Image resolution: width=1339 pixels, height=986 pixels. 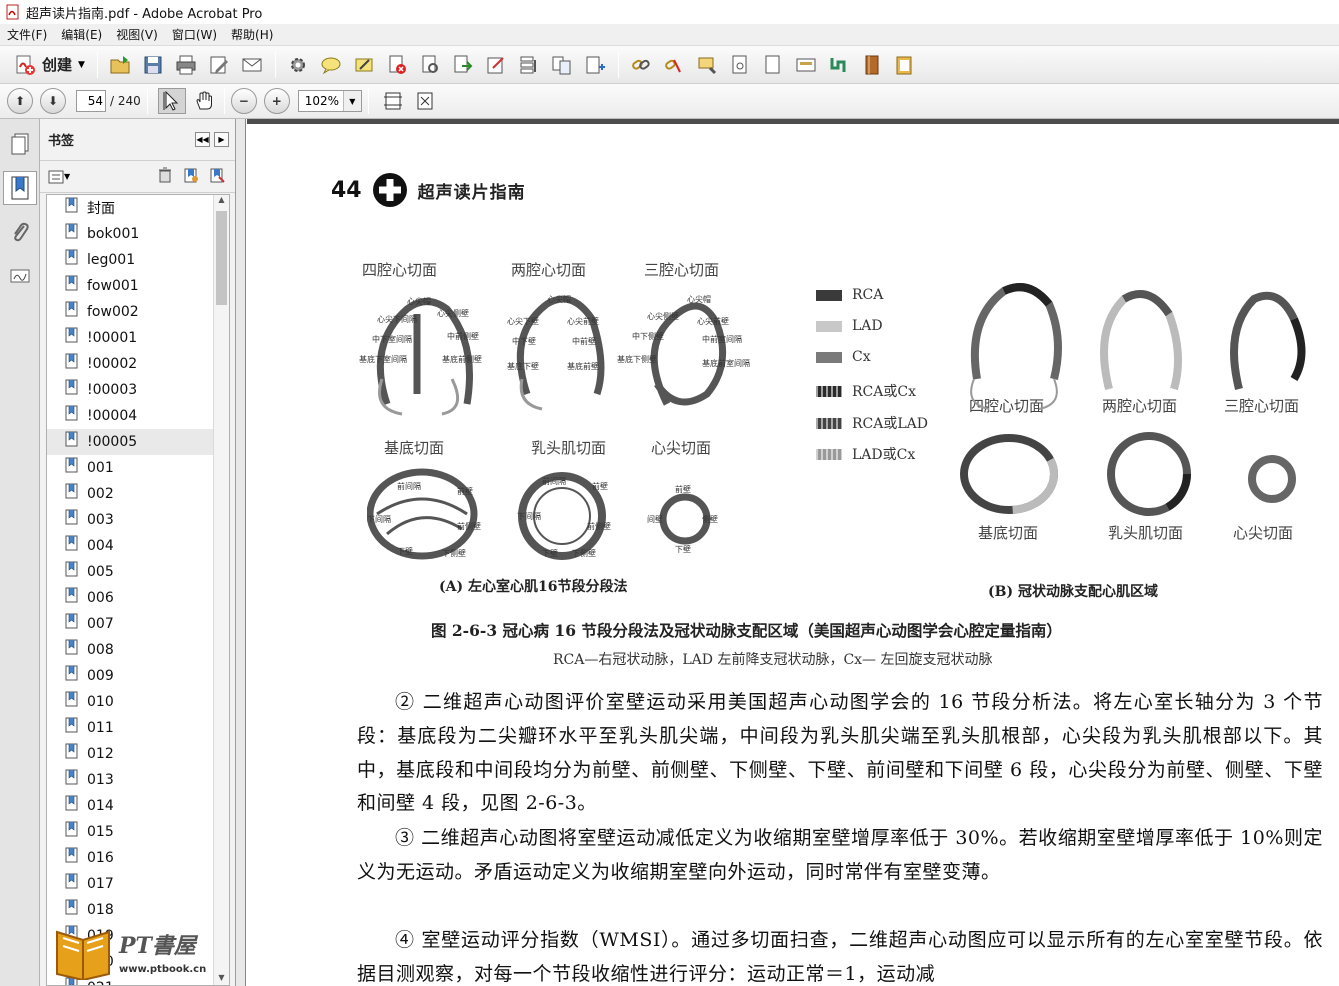 What do you see at coordinates (138, 832) in the screenshot?
I see `bookmark-item: 015` at bounding box center [138, 832].